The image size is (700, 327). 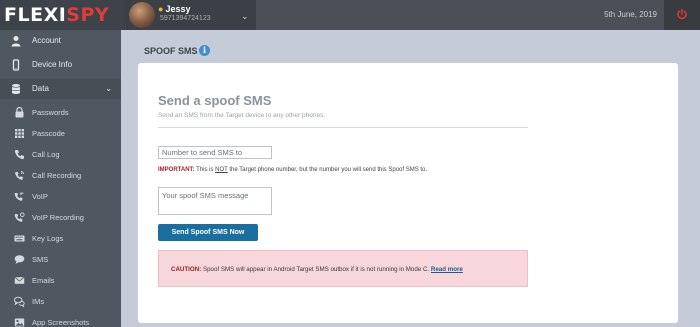 What do you see at coordinates (178, 9) in the screenshot?
I see `user-name: Jessy` at bounding box center [178, 9].